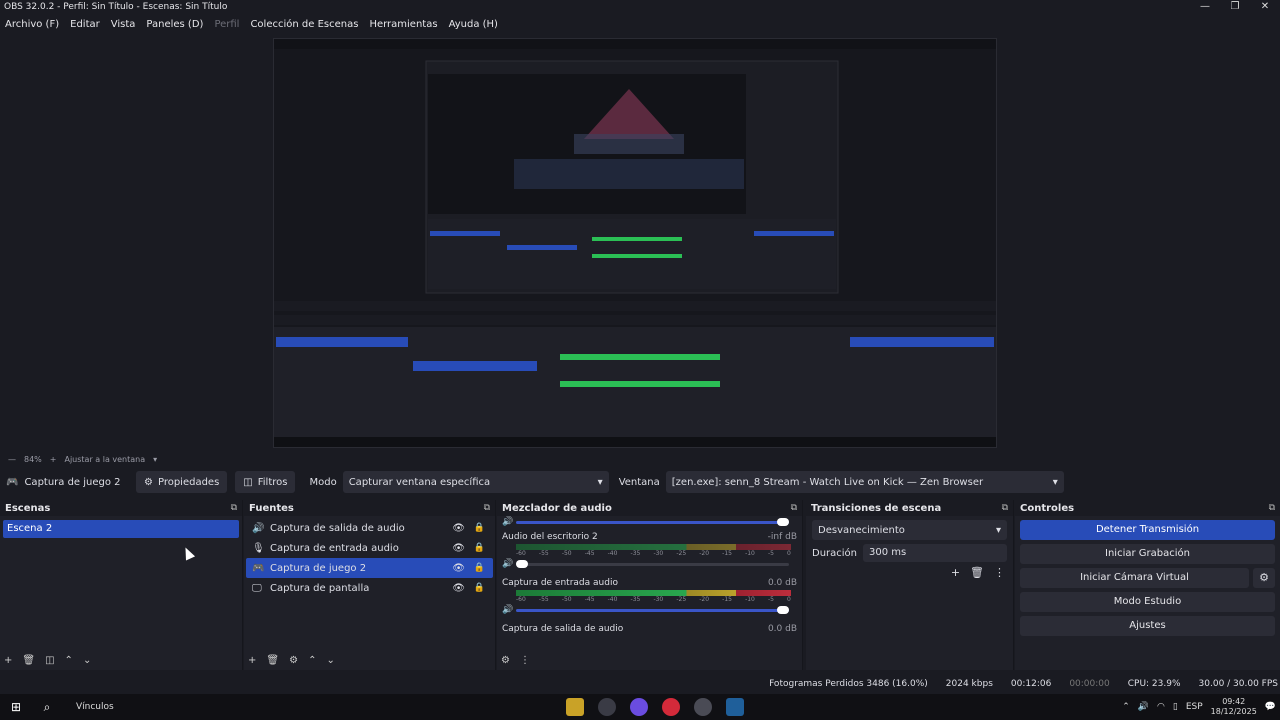 Image resolution: width=1280 pixels, height=720 pixels. What do you see at coordinates (1126, 707) in the screenshot?
I see `chevron-up-icon: ⌃` at bounding box center [1126, 707].